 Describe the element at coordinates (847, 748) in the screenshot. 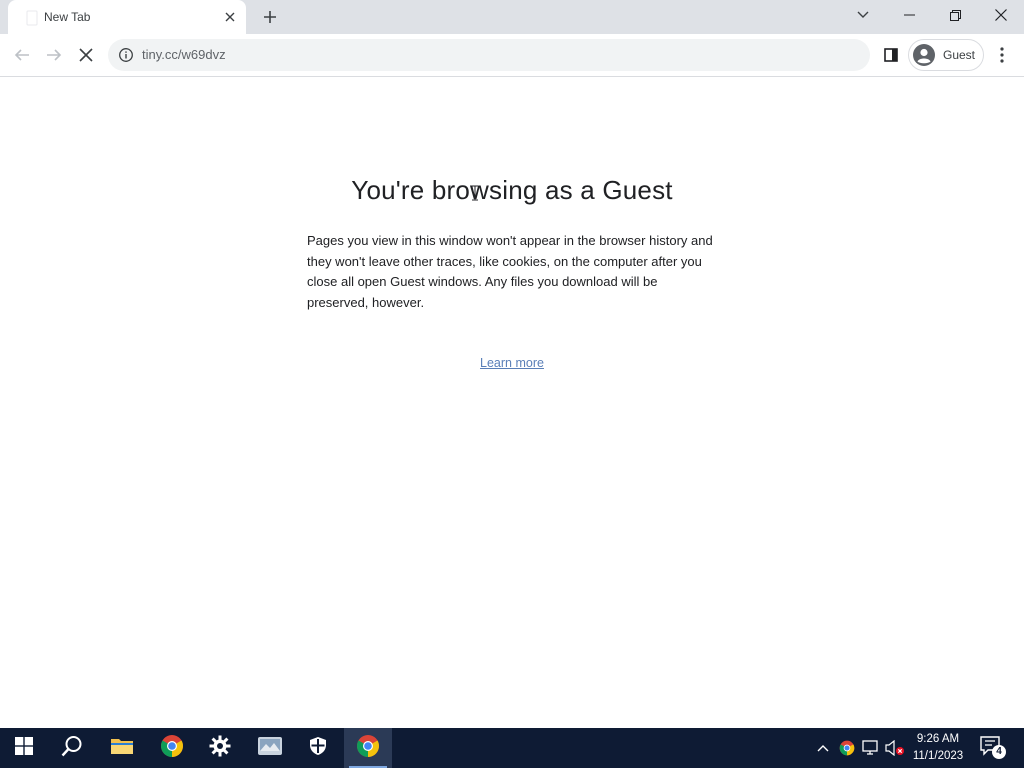

I see `tray-chrome-icon` at that location.